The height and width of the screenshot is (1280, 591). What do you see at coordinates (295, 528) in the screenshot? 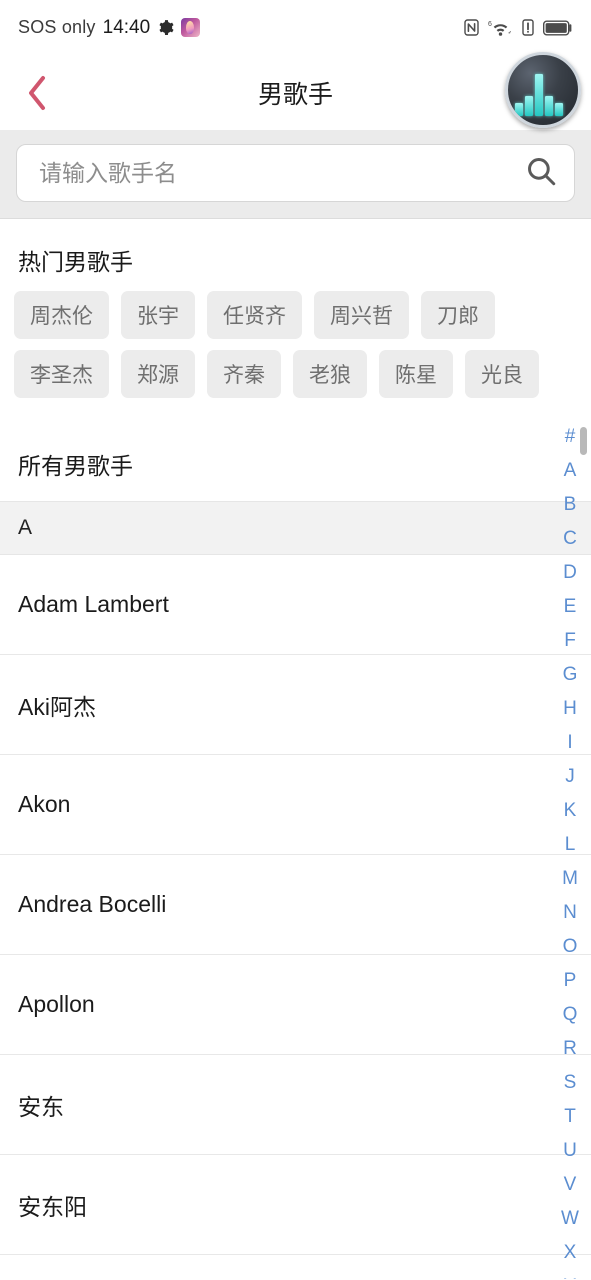
I see `section-header-a: A` at bounding box center [295, 528].